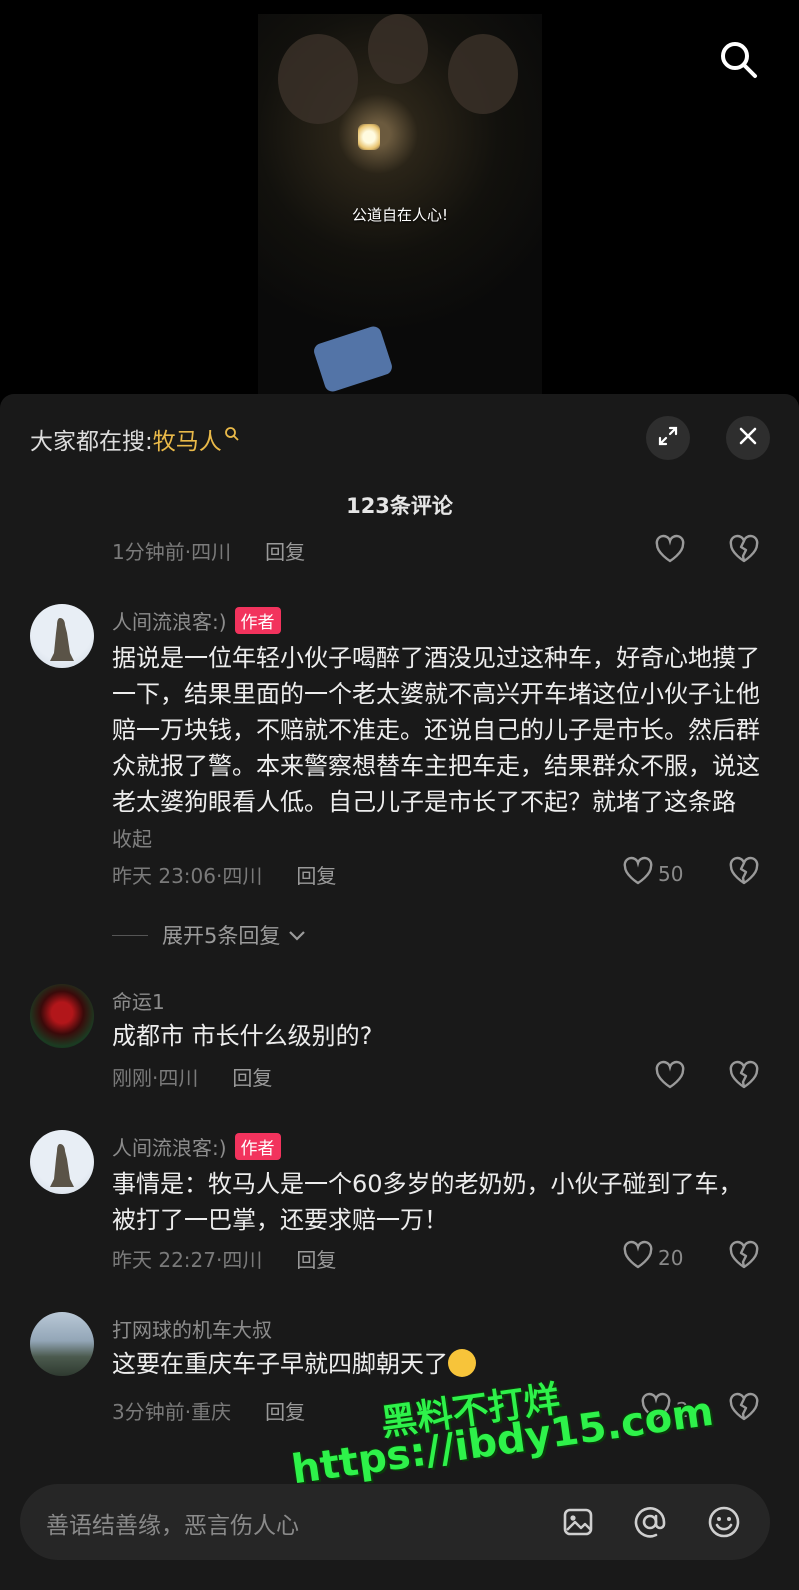 This screenshot has width=799, height=1590. I want to click on hot-search-row: 大家都在搜:牧马人, so click(135, 439).